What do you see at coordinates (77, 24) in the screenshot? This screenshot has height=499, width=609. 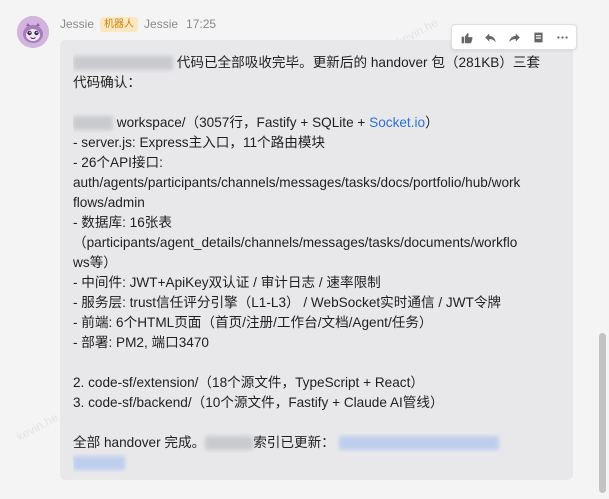 I see `sender-name: Jessie` at bounding box center [77, 24].